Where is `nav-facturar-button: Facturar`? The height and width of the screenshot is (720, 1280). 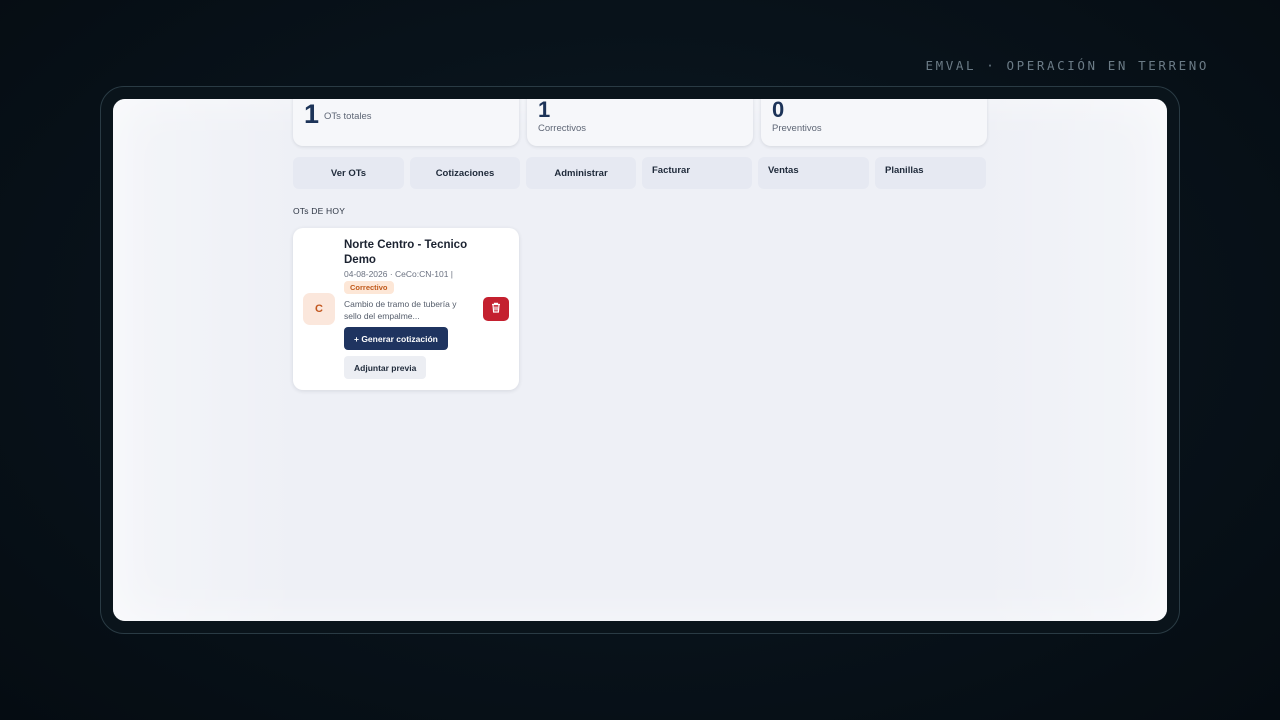
nav-facturar-button: Facturar is located at coordinates (697, 173).